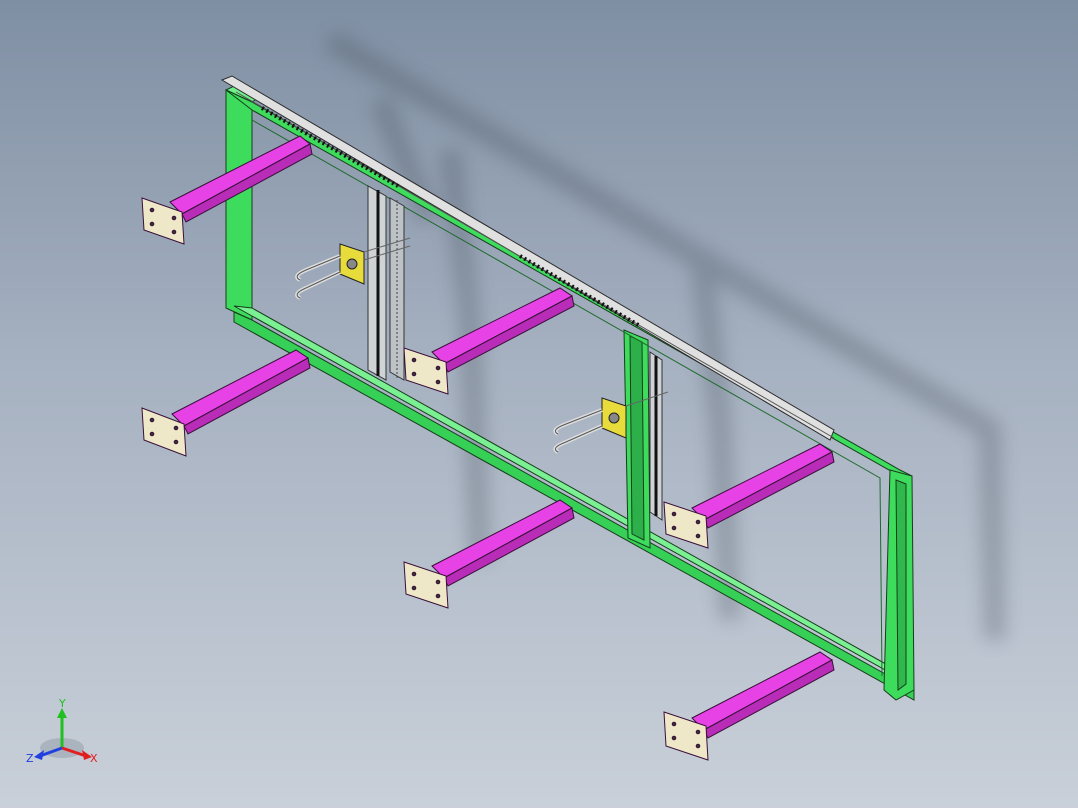 The image size is (1078, 808). What do you see at coordinates (386, 283) in the screenshot?
I see `left-vertical-rail` at bounding box center [386, 283].